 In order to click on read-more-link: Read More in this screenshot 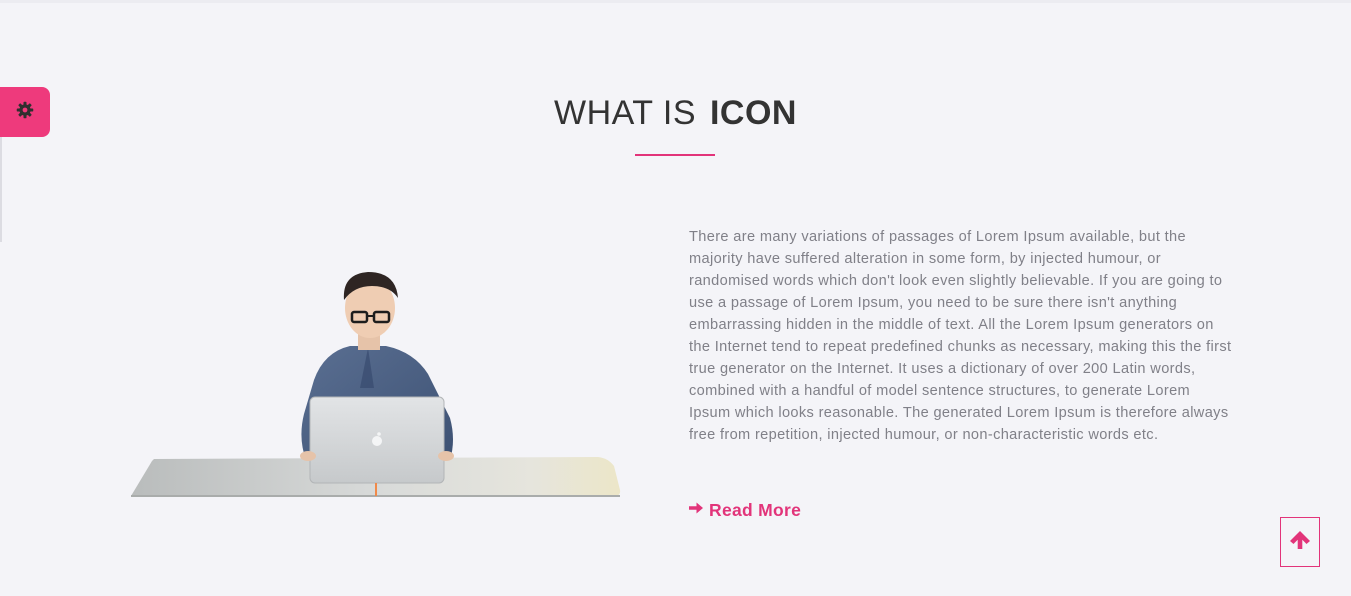, I will do `click(744, 510)`.